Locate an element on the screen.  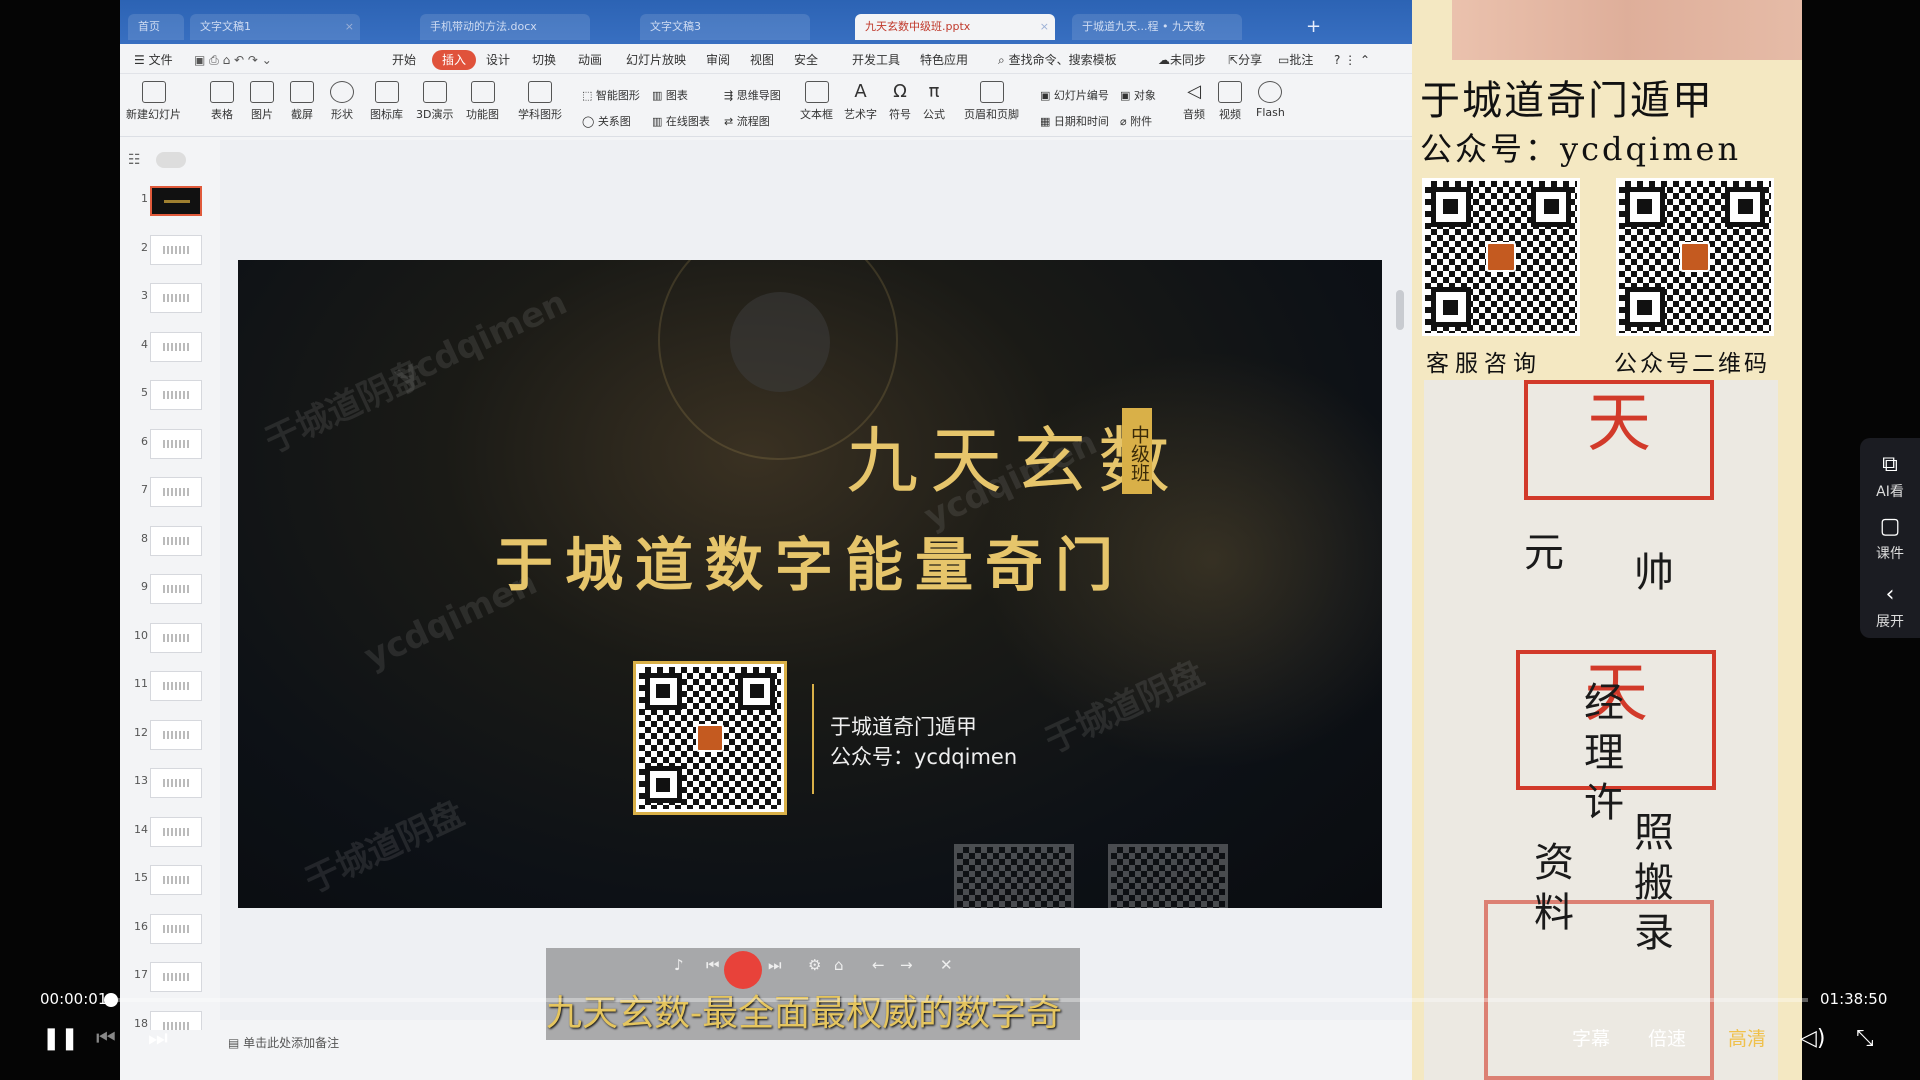
slide-thumbnail: 5 is located at coordinates (170, 394).